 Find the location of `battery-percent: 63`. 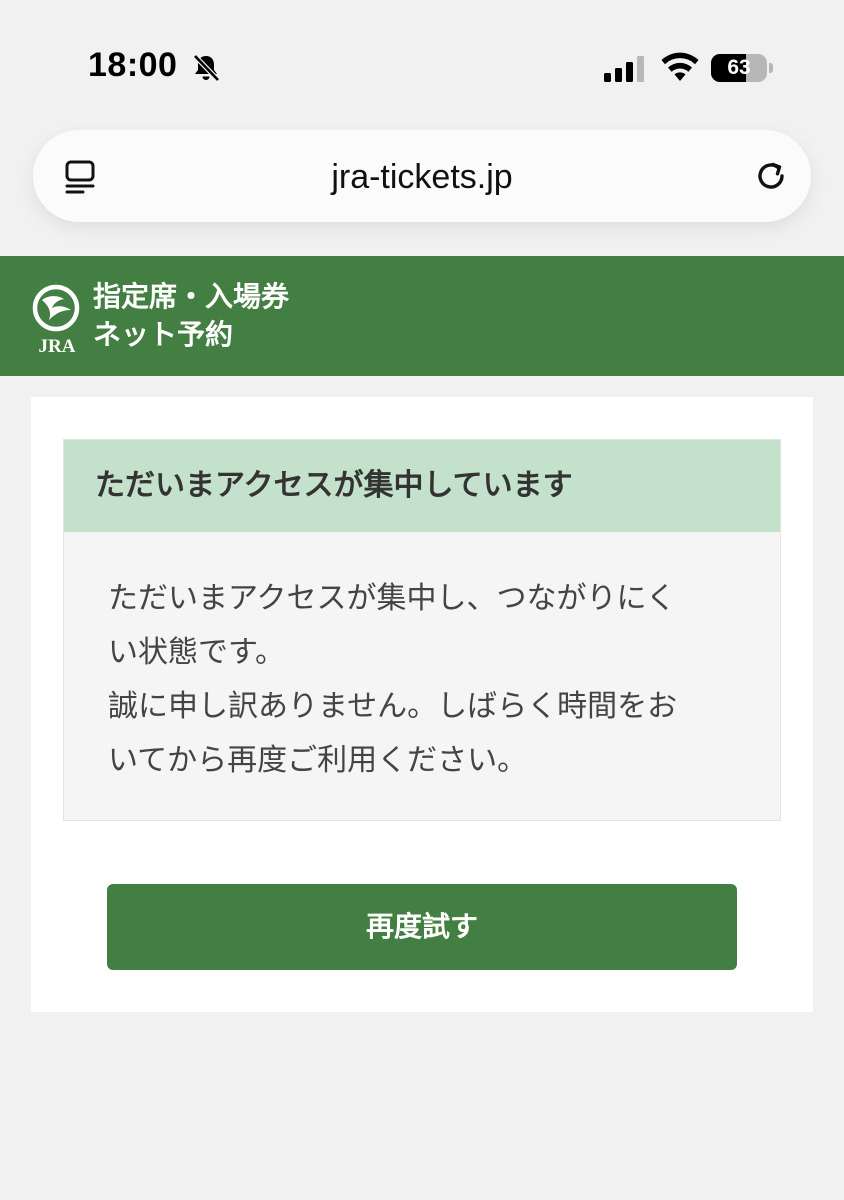

battery-percent: 63 is located at coordinates (739, 67).